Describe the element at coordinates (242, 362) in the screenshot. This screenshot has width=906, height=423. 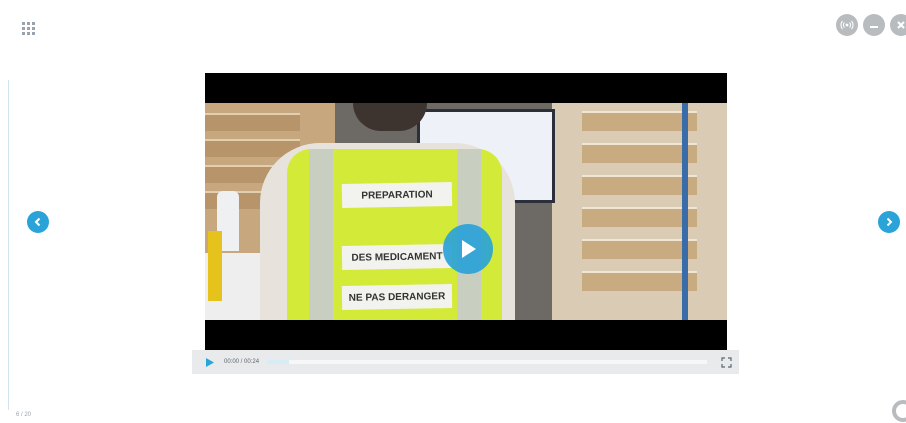
I see `time-display: 00:00 / 00:24` at that location.